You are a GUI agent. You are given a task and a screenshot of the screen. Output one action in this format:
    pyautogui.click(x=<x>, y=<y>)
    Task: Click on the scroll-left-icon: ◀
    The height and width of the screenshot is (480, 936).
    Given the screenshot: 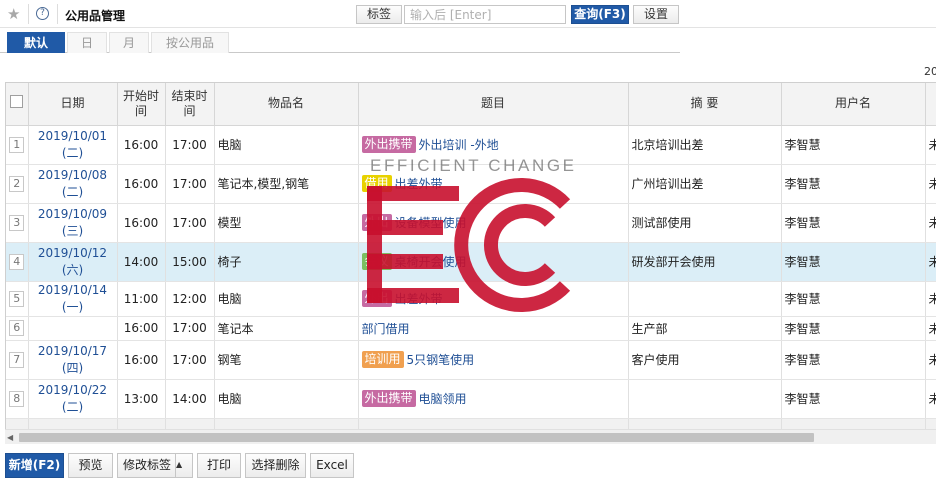 What is the action you would take?
    pyautogui.click(x=10, y=437)
    